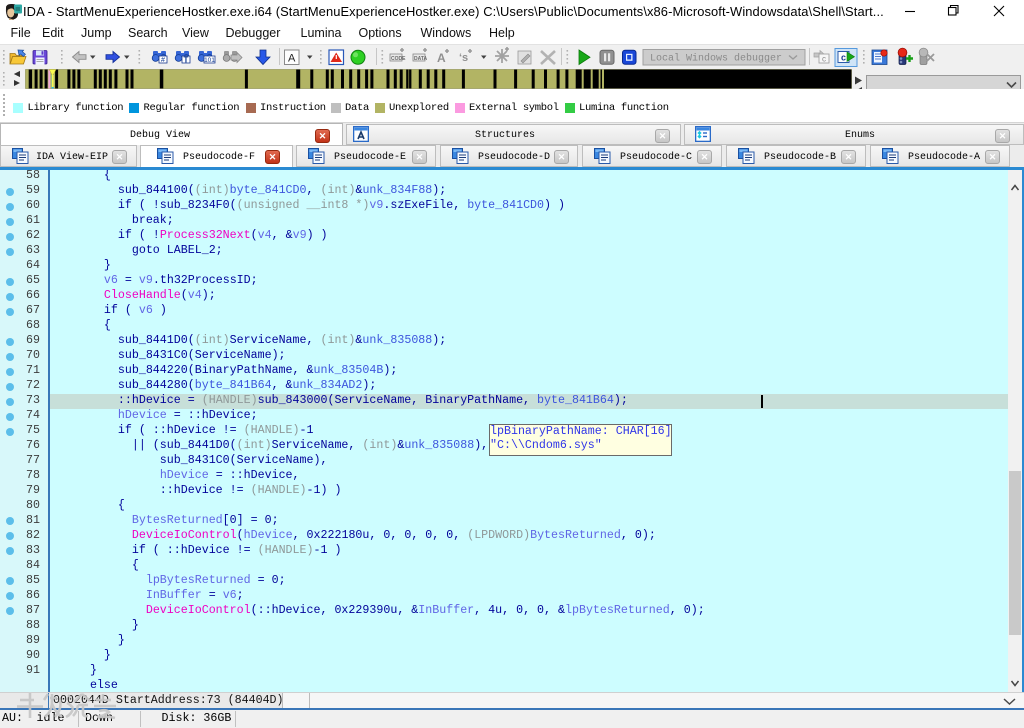 Image resolution: width=1024 pixels, height=728 pixels. What do you see at coordinates (463, 58) in the screenshot?
I see `svg-text: ‘s` at bounding box center [463, 58].